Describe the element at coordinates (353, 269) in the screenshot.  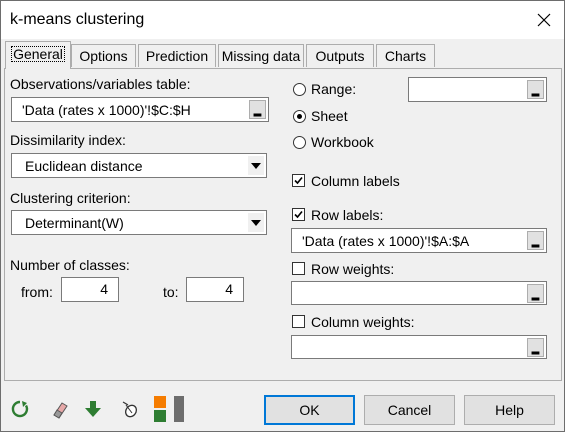
I see `row-weights-label: Row weights:` at that location.